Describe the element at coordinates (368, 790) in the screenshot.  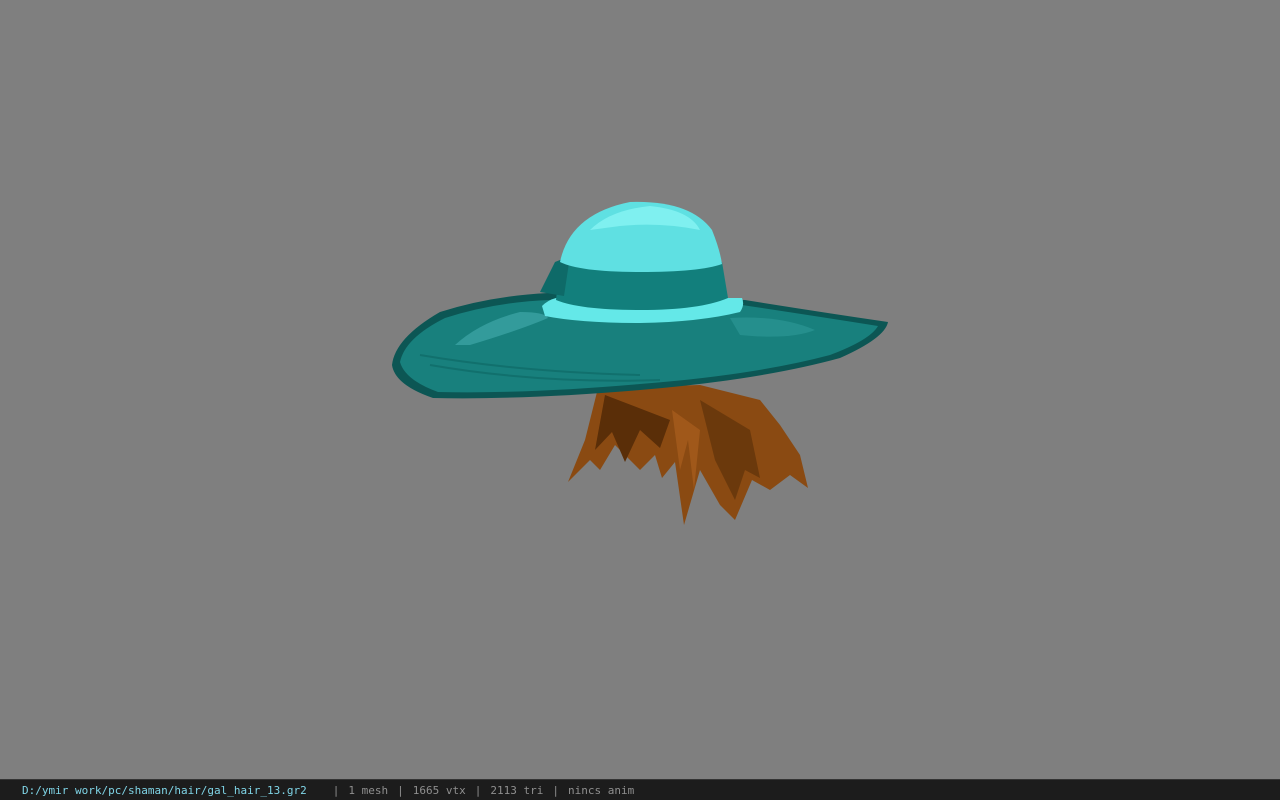
I see `mesh-count: 1 mesh` at that location.